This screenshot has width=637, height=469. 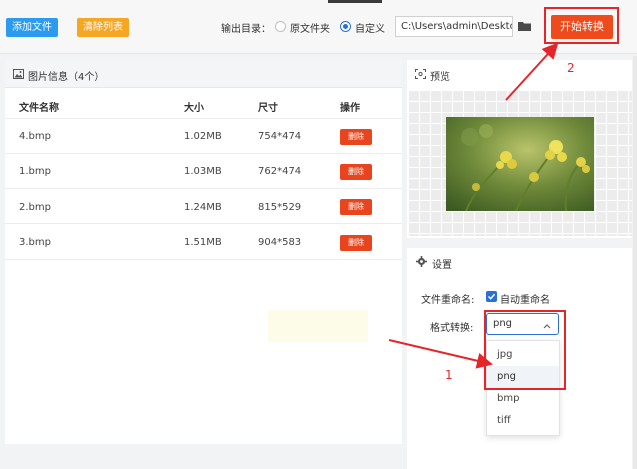 What do you see at coordinates (449, 375) in the screenshot?
I see `step-1-label: 1` at bounding box center [449, 375].